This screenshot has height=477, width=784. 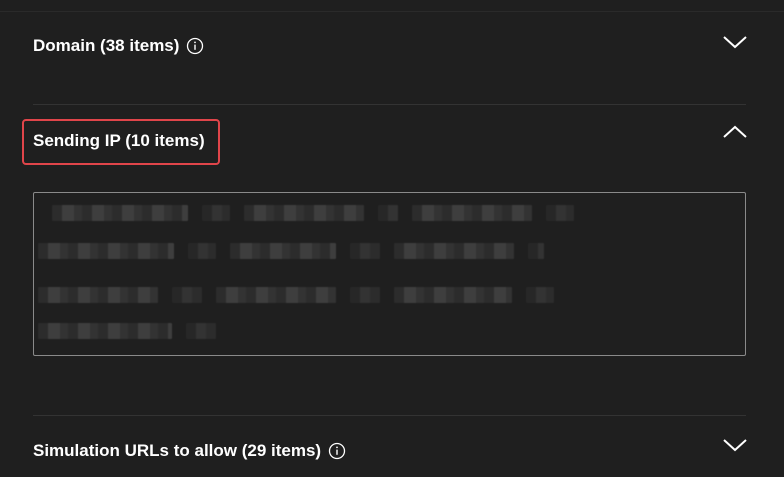 I want to click on section-domain-header: Domain (38 items), so click(x=118, y=46).